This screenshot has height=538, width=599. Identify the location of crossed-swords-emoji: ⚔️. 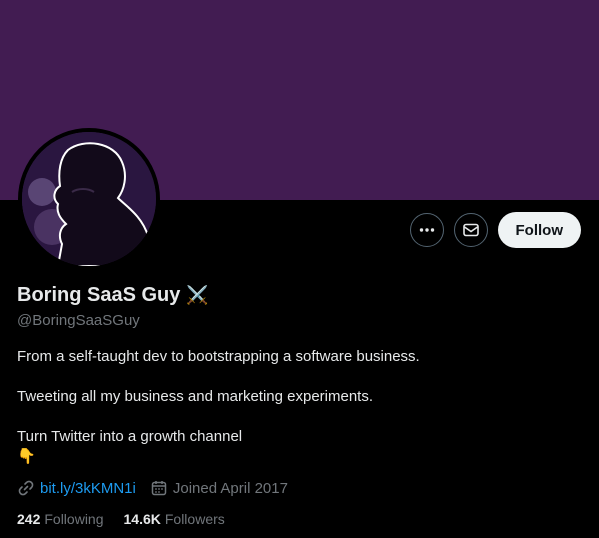
(197, 295).